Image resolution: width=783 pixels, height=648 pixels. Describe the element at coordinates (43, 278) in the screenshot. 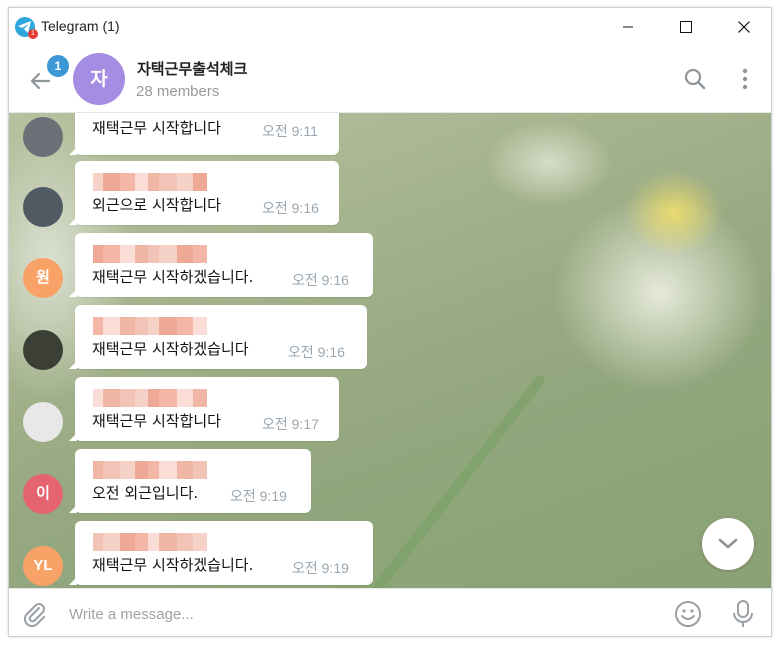

I see `sender-avatar: 원` at that location.